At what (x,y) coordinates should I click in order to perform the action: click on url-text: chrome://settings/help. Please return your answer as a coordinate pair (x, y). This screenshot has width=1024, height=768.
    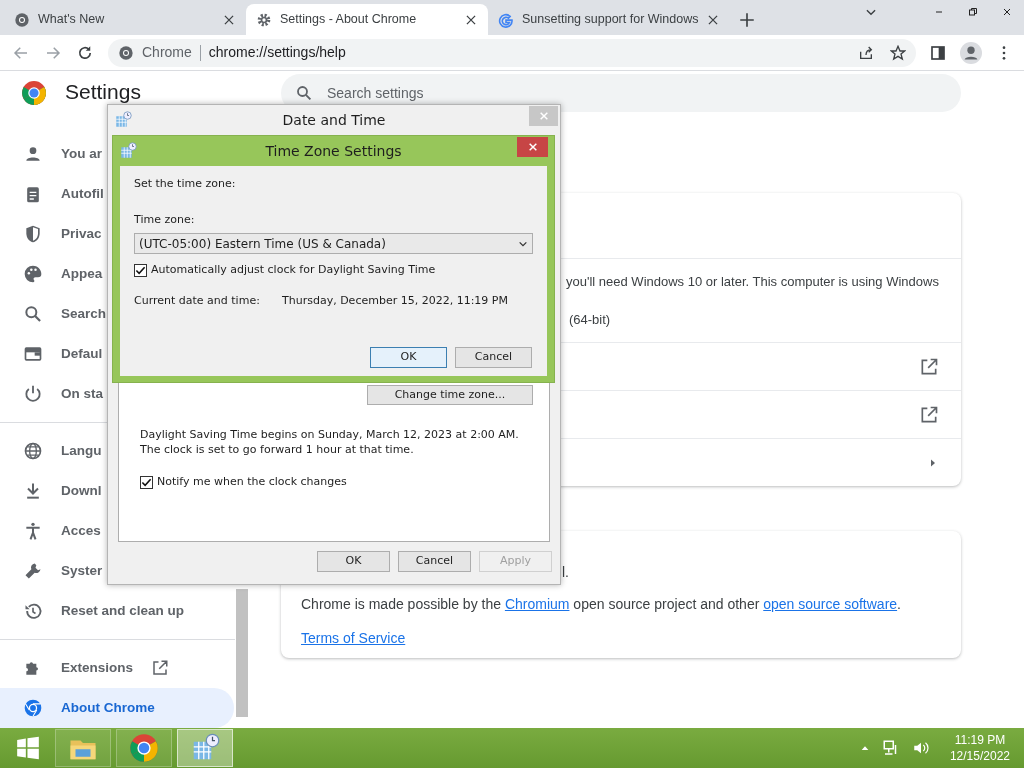
    Looking at the image, I should click on (277, 52).